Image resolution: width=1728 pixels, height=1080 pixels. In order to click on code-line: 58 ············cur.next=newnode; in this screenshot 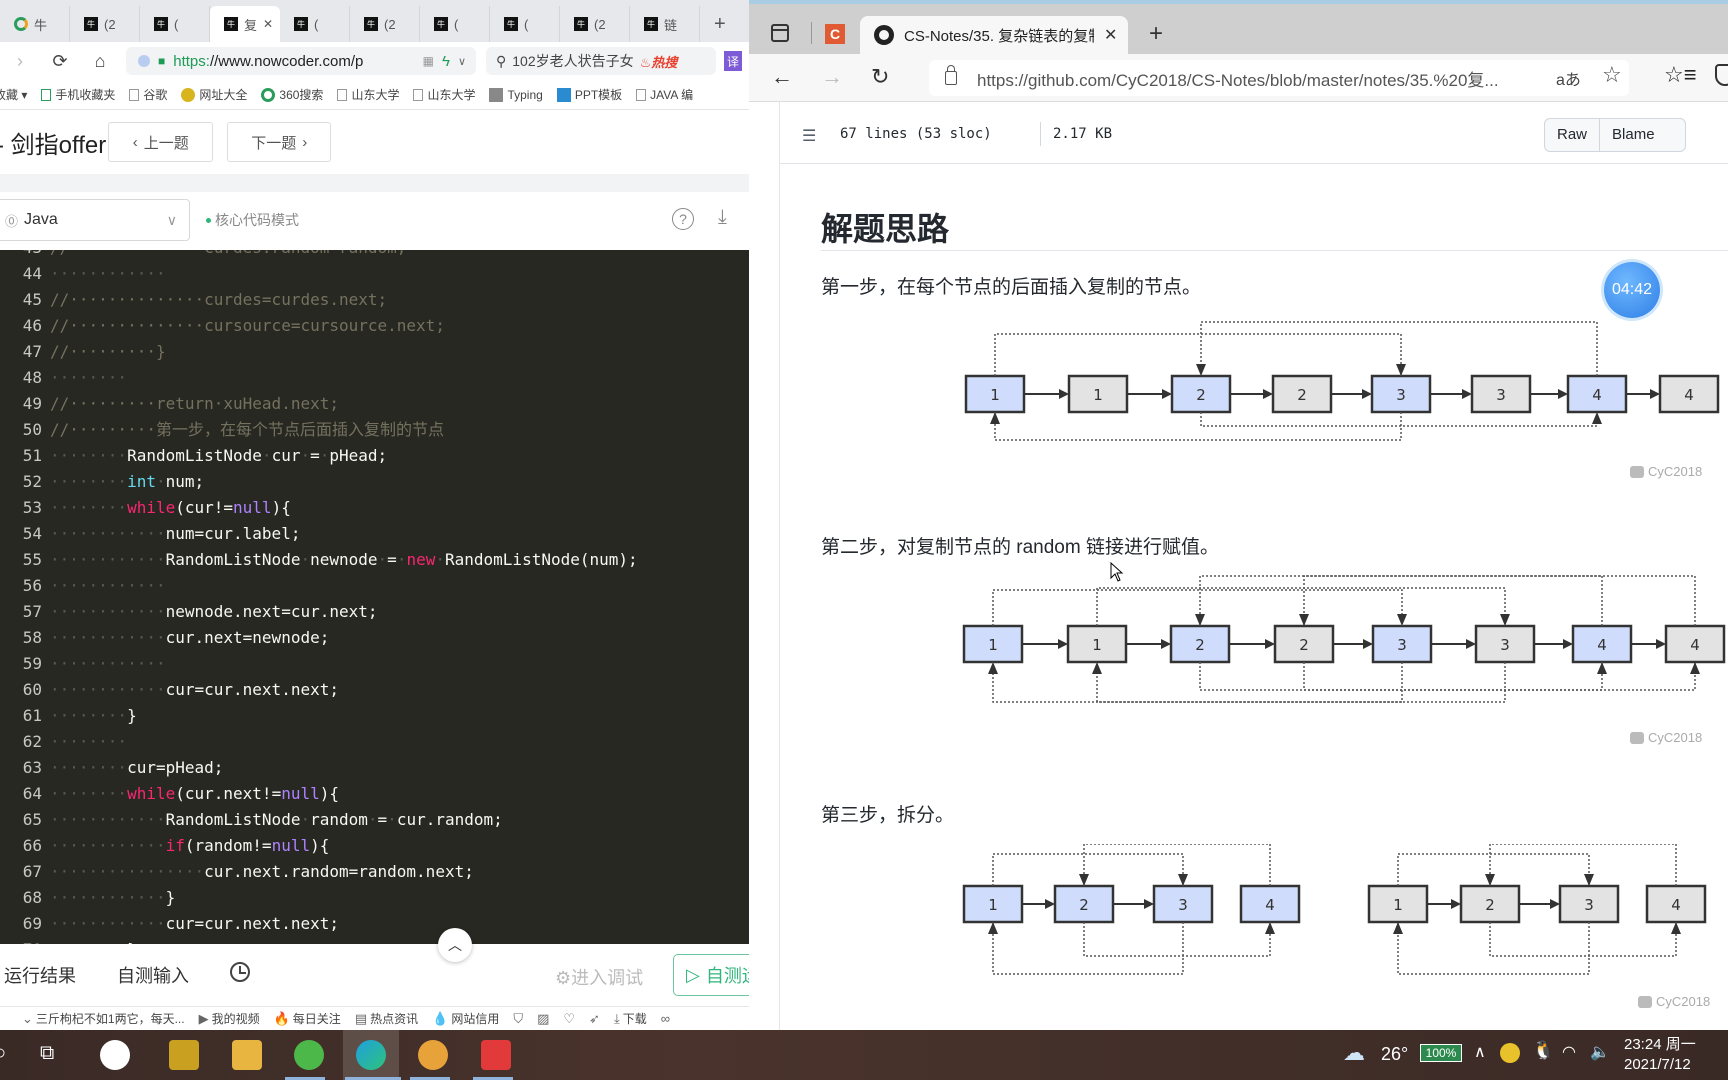, I will do `click(165, 638)`.